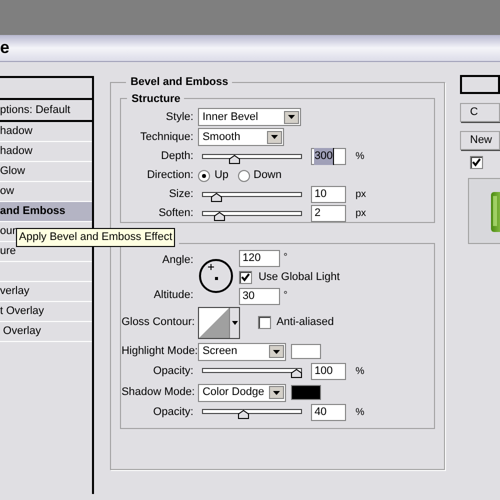 The height and width of the screenshot is (500, 500). What do you see at coordinates (179, 82) in the screenshot?
I see `section-title: Bevel and Emboss` at bounding box center [179, 82].